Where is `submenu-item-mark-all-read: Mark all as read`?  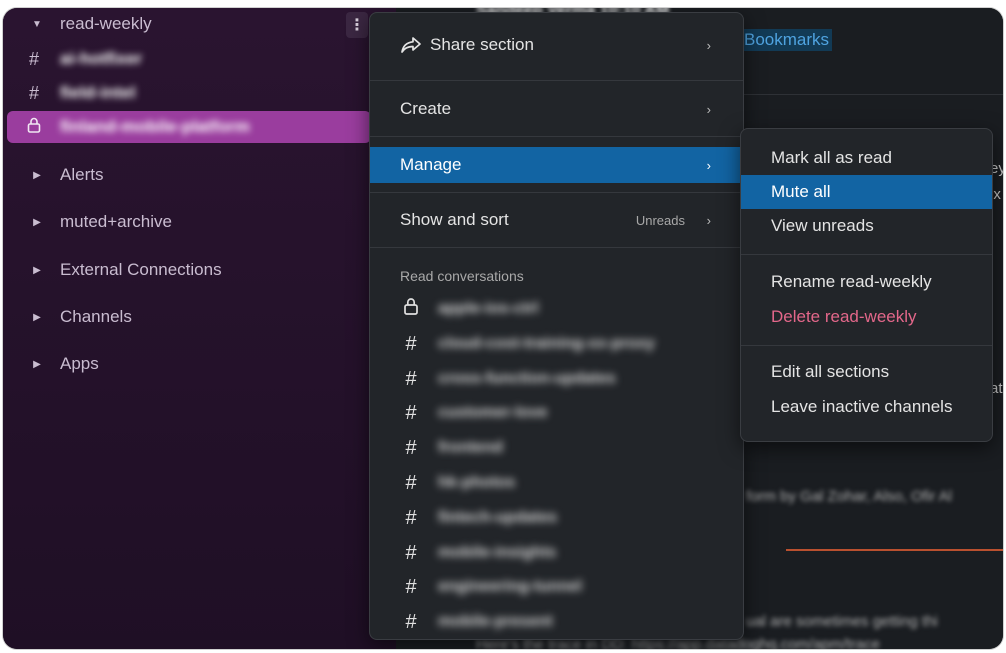
submenu-item-mark-all-read: Mark all as read is located at coordinates (866, 158).